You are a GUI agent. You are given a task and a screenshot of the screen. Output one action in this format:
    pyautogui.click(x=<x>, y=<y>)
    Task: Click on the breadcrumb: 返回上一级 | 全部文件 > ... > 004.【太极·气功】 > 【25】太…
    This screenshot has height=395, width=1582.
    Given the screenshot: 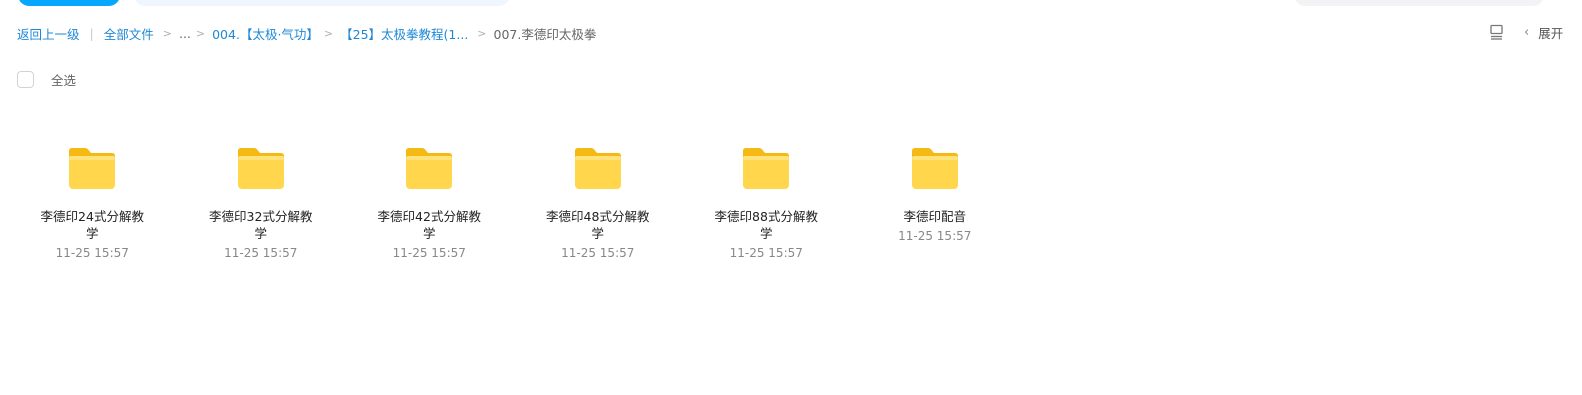 What is the action you would take?
    pyautogui.click(x=306, y=33)
    